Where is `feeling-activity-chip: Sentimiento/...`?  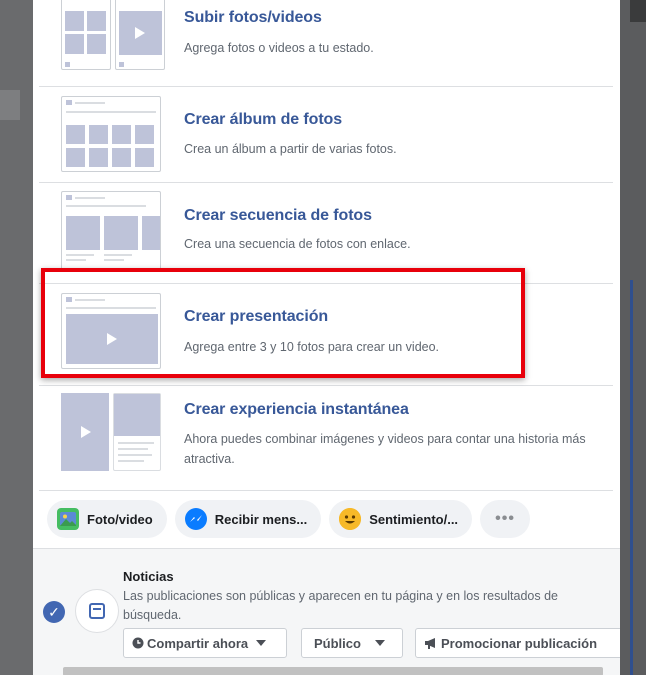 feeling-activity-chip: Sentimiento/... is located at coordinates (401, 519).